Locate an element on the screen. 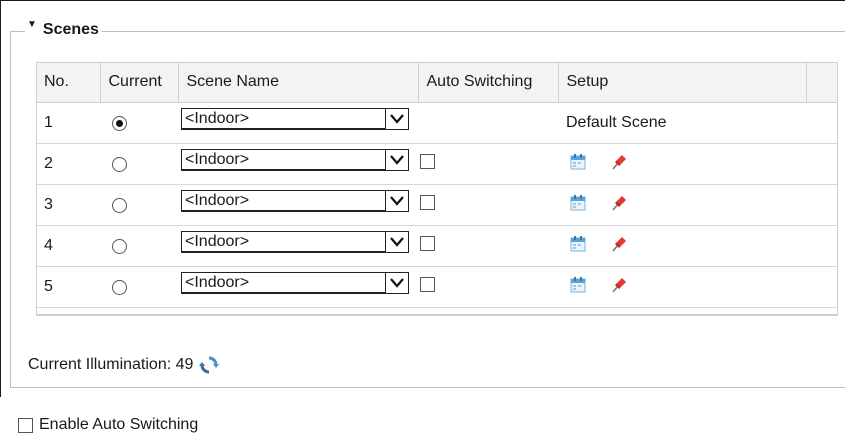 The height and width of the screenshot is (439, 845). illumination-label: Current Illumination: 49 is located at coordinates (111, 364).